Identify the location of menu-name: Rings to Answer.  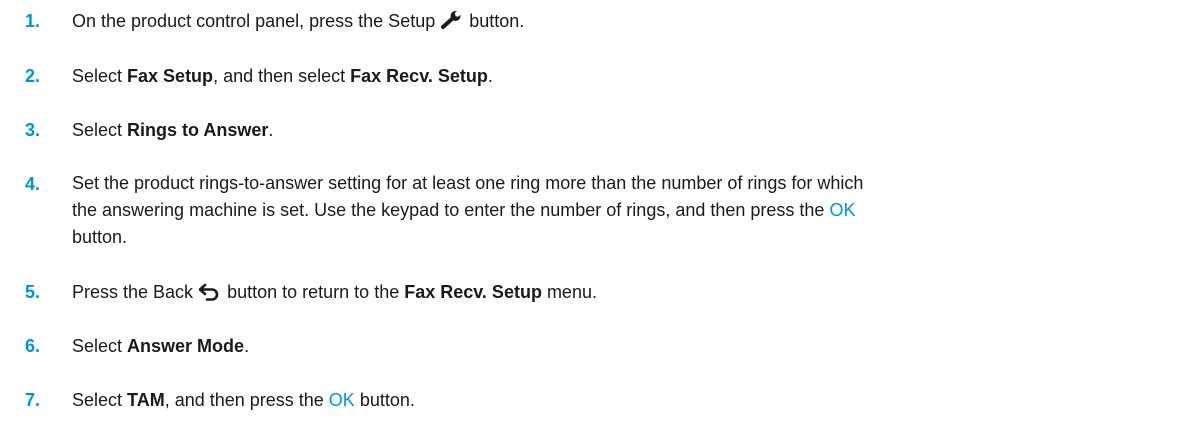
(198, 130).